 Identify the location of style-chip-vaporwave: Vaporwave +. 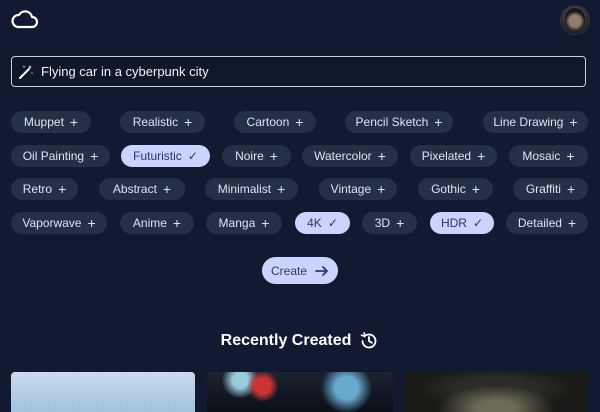
(59, 223).